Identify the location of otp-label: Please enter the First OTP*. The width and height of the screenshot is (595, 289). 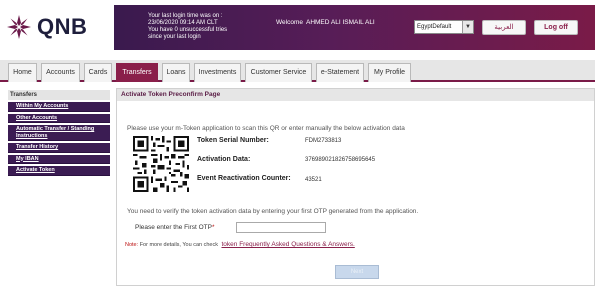
(174, 227).